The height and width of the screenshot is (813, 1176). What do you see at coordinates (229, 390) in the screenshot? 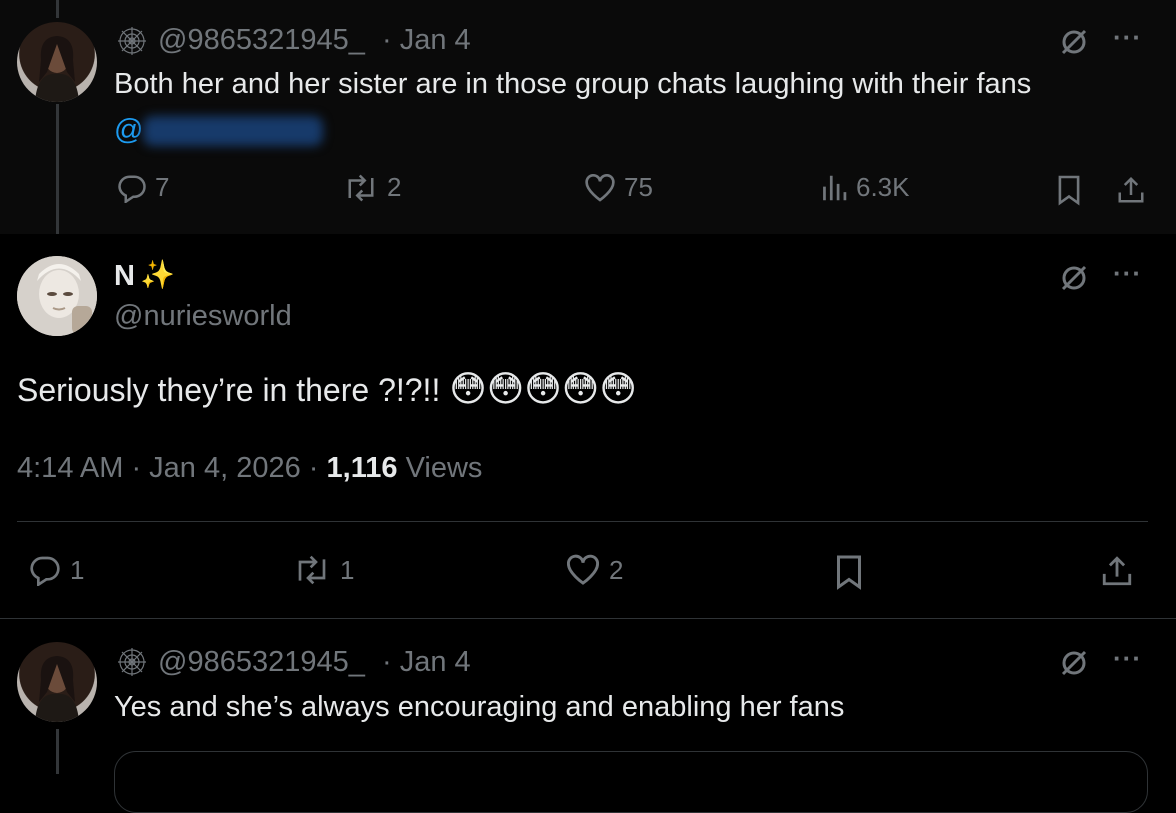
I see `post-body: Seriously they’re in there ?!?!!` at bounding box center [229, 390].